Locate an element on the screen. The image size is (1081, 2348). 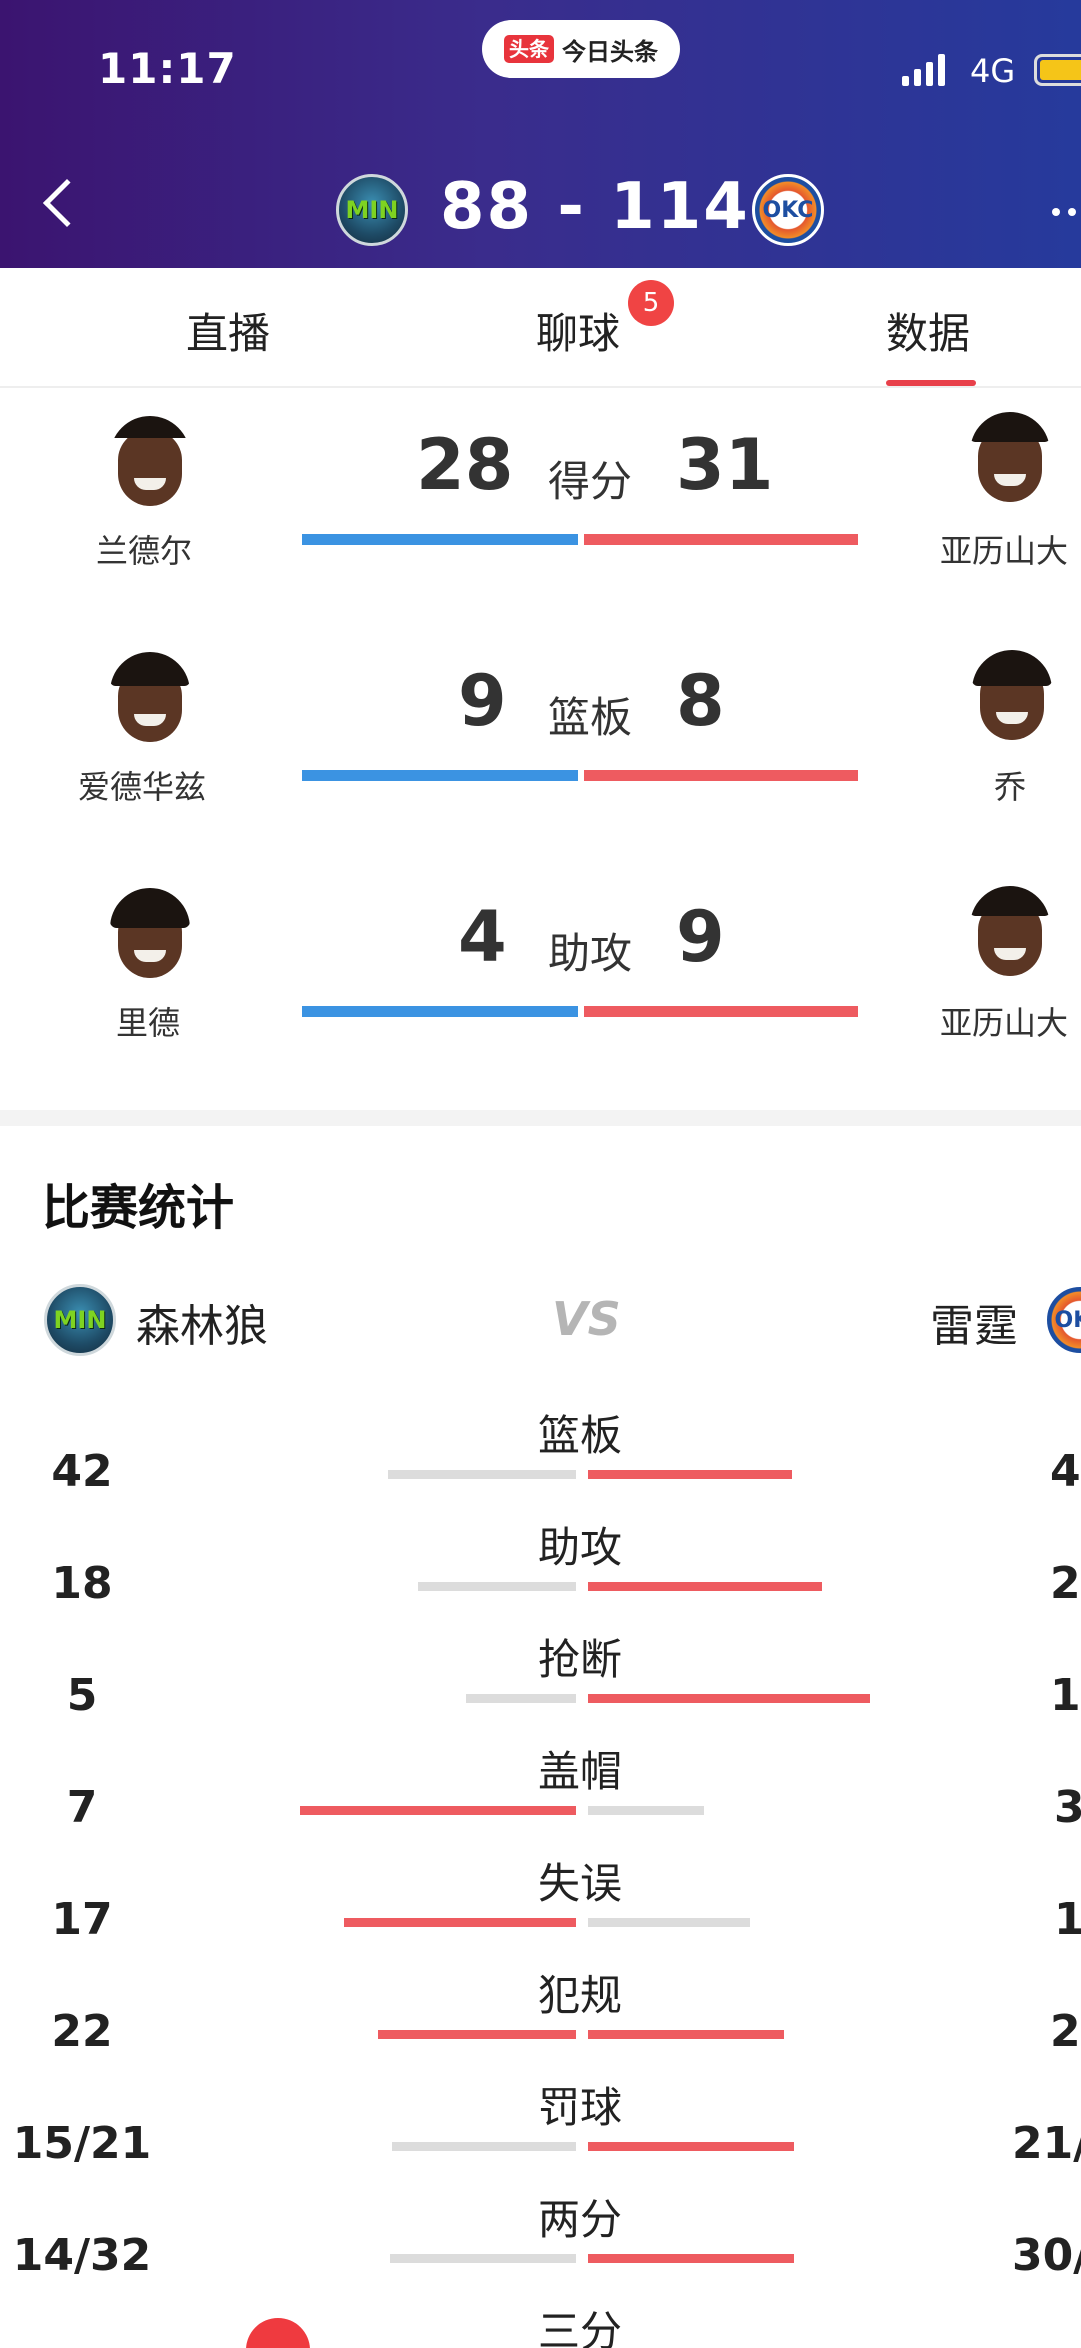
stat-bar-left-turnovers is located at coordinates (460, 1922).